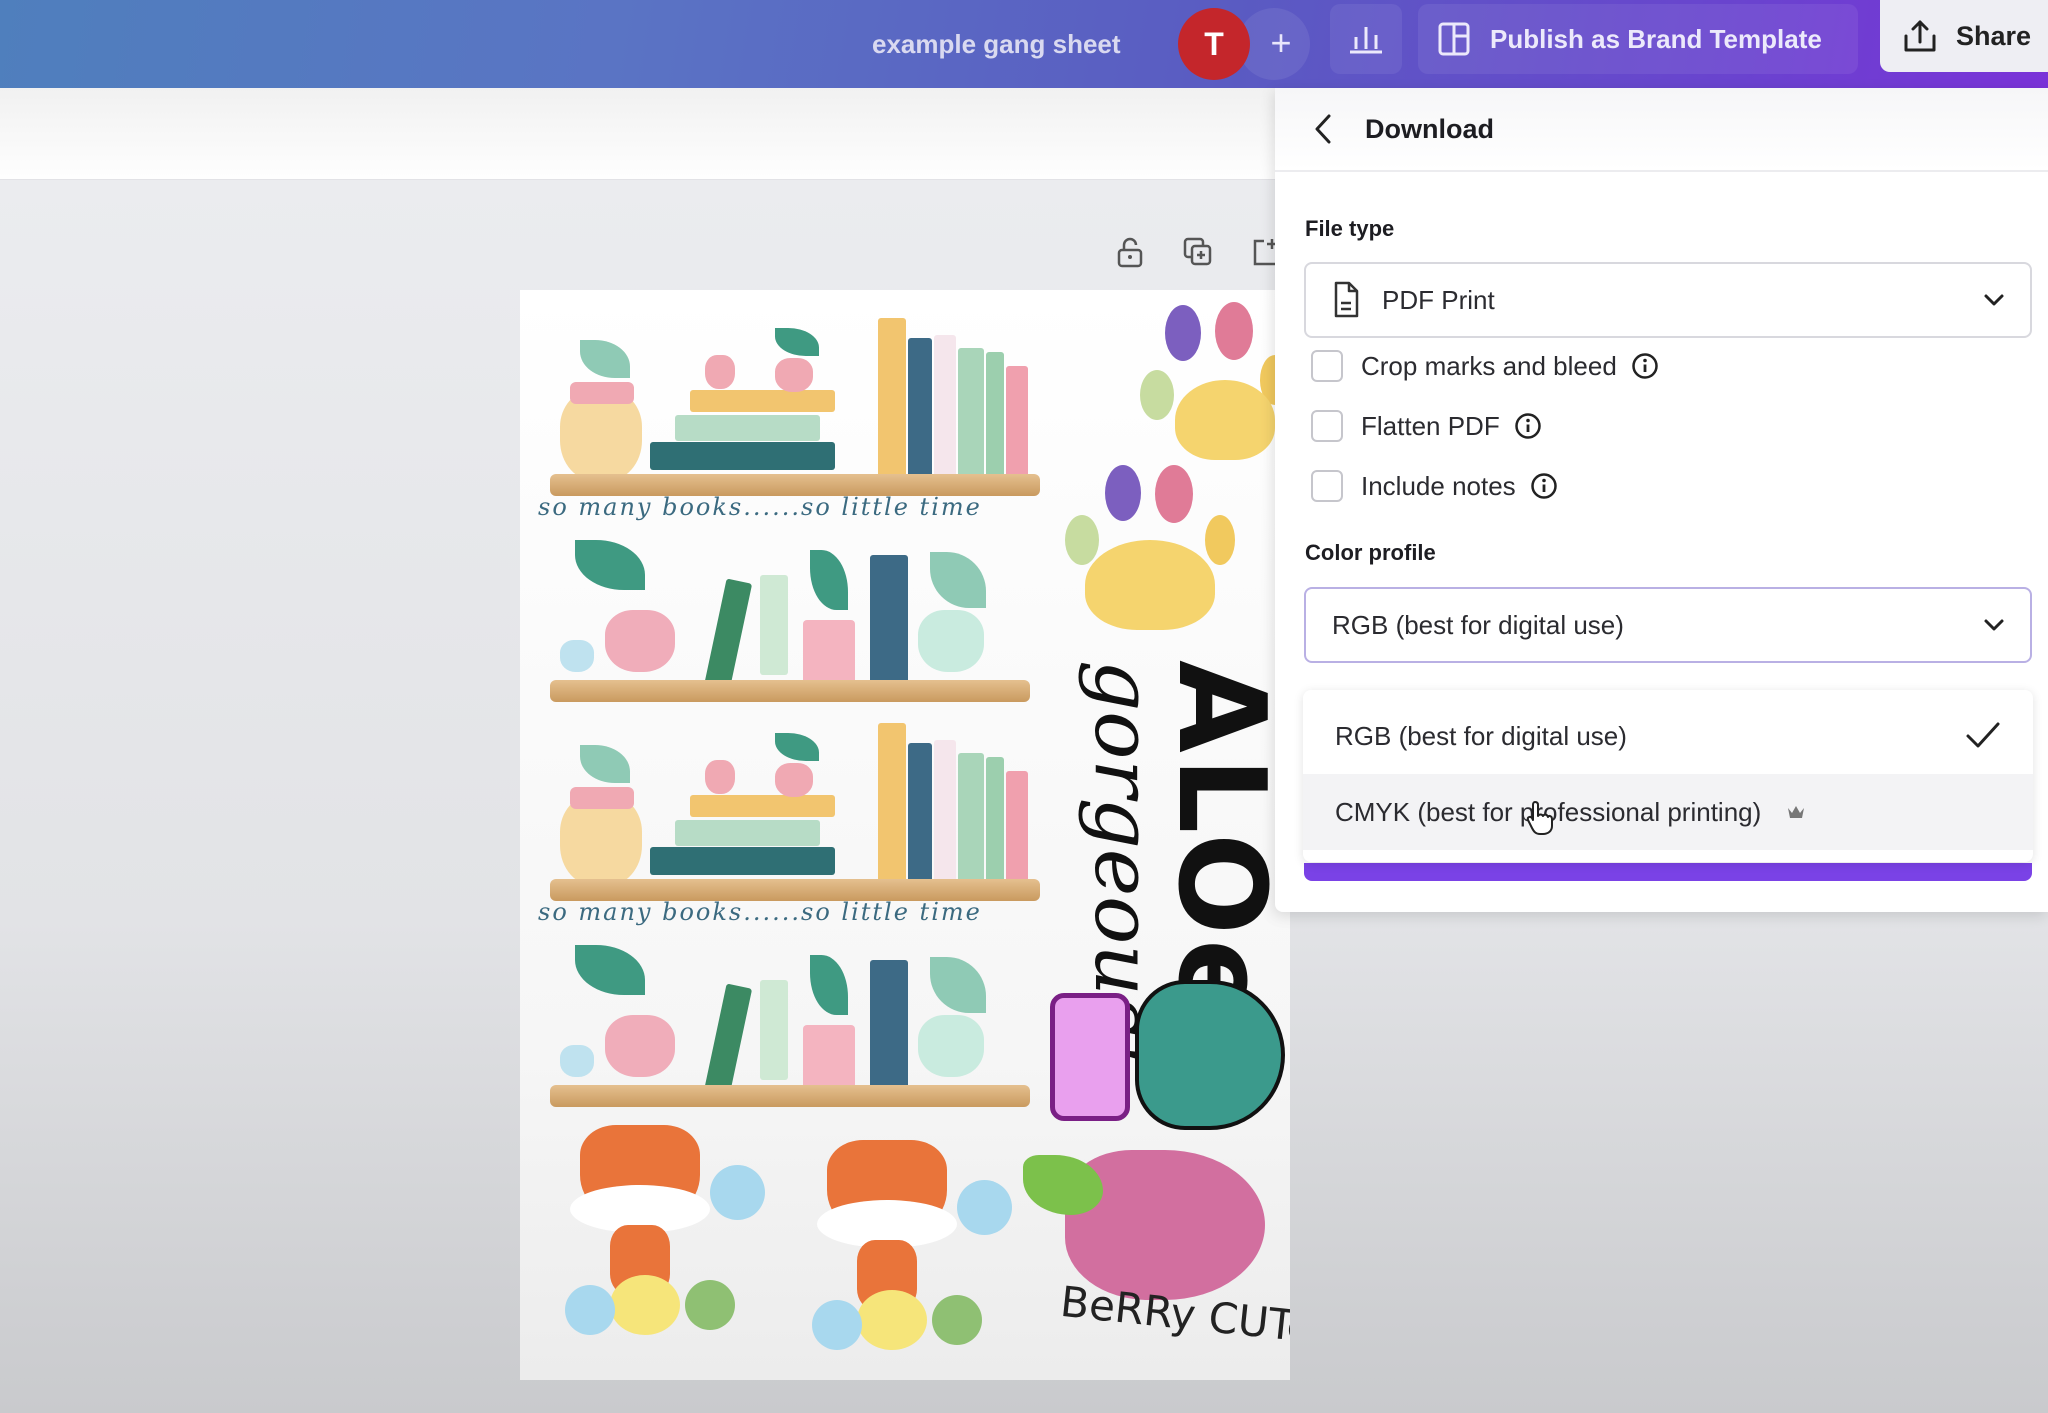 The height and width of the screenshot is (1413, 2048). I want to click on template-icon, so click(1454, 39).